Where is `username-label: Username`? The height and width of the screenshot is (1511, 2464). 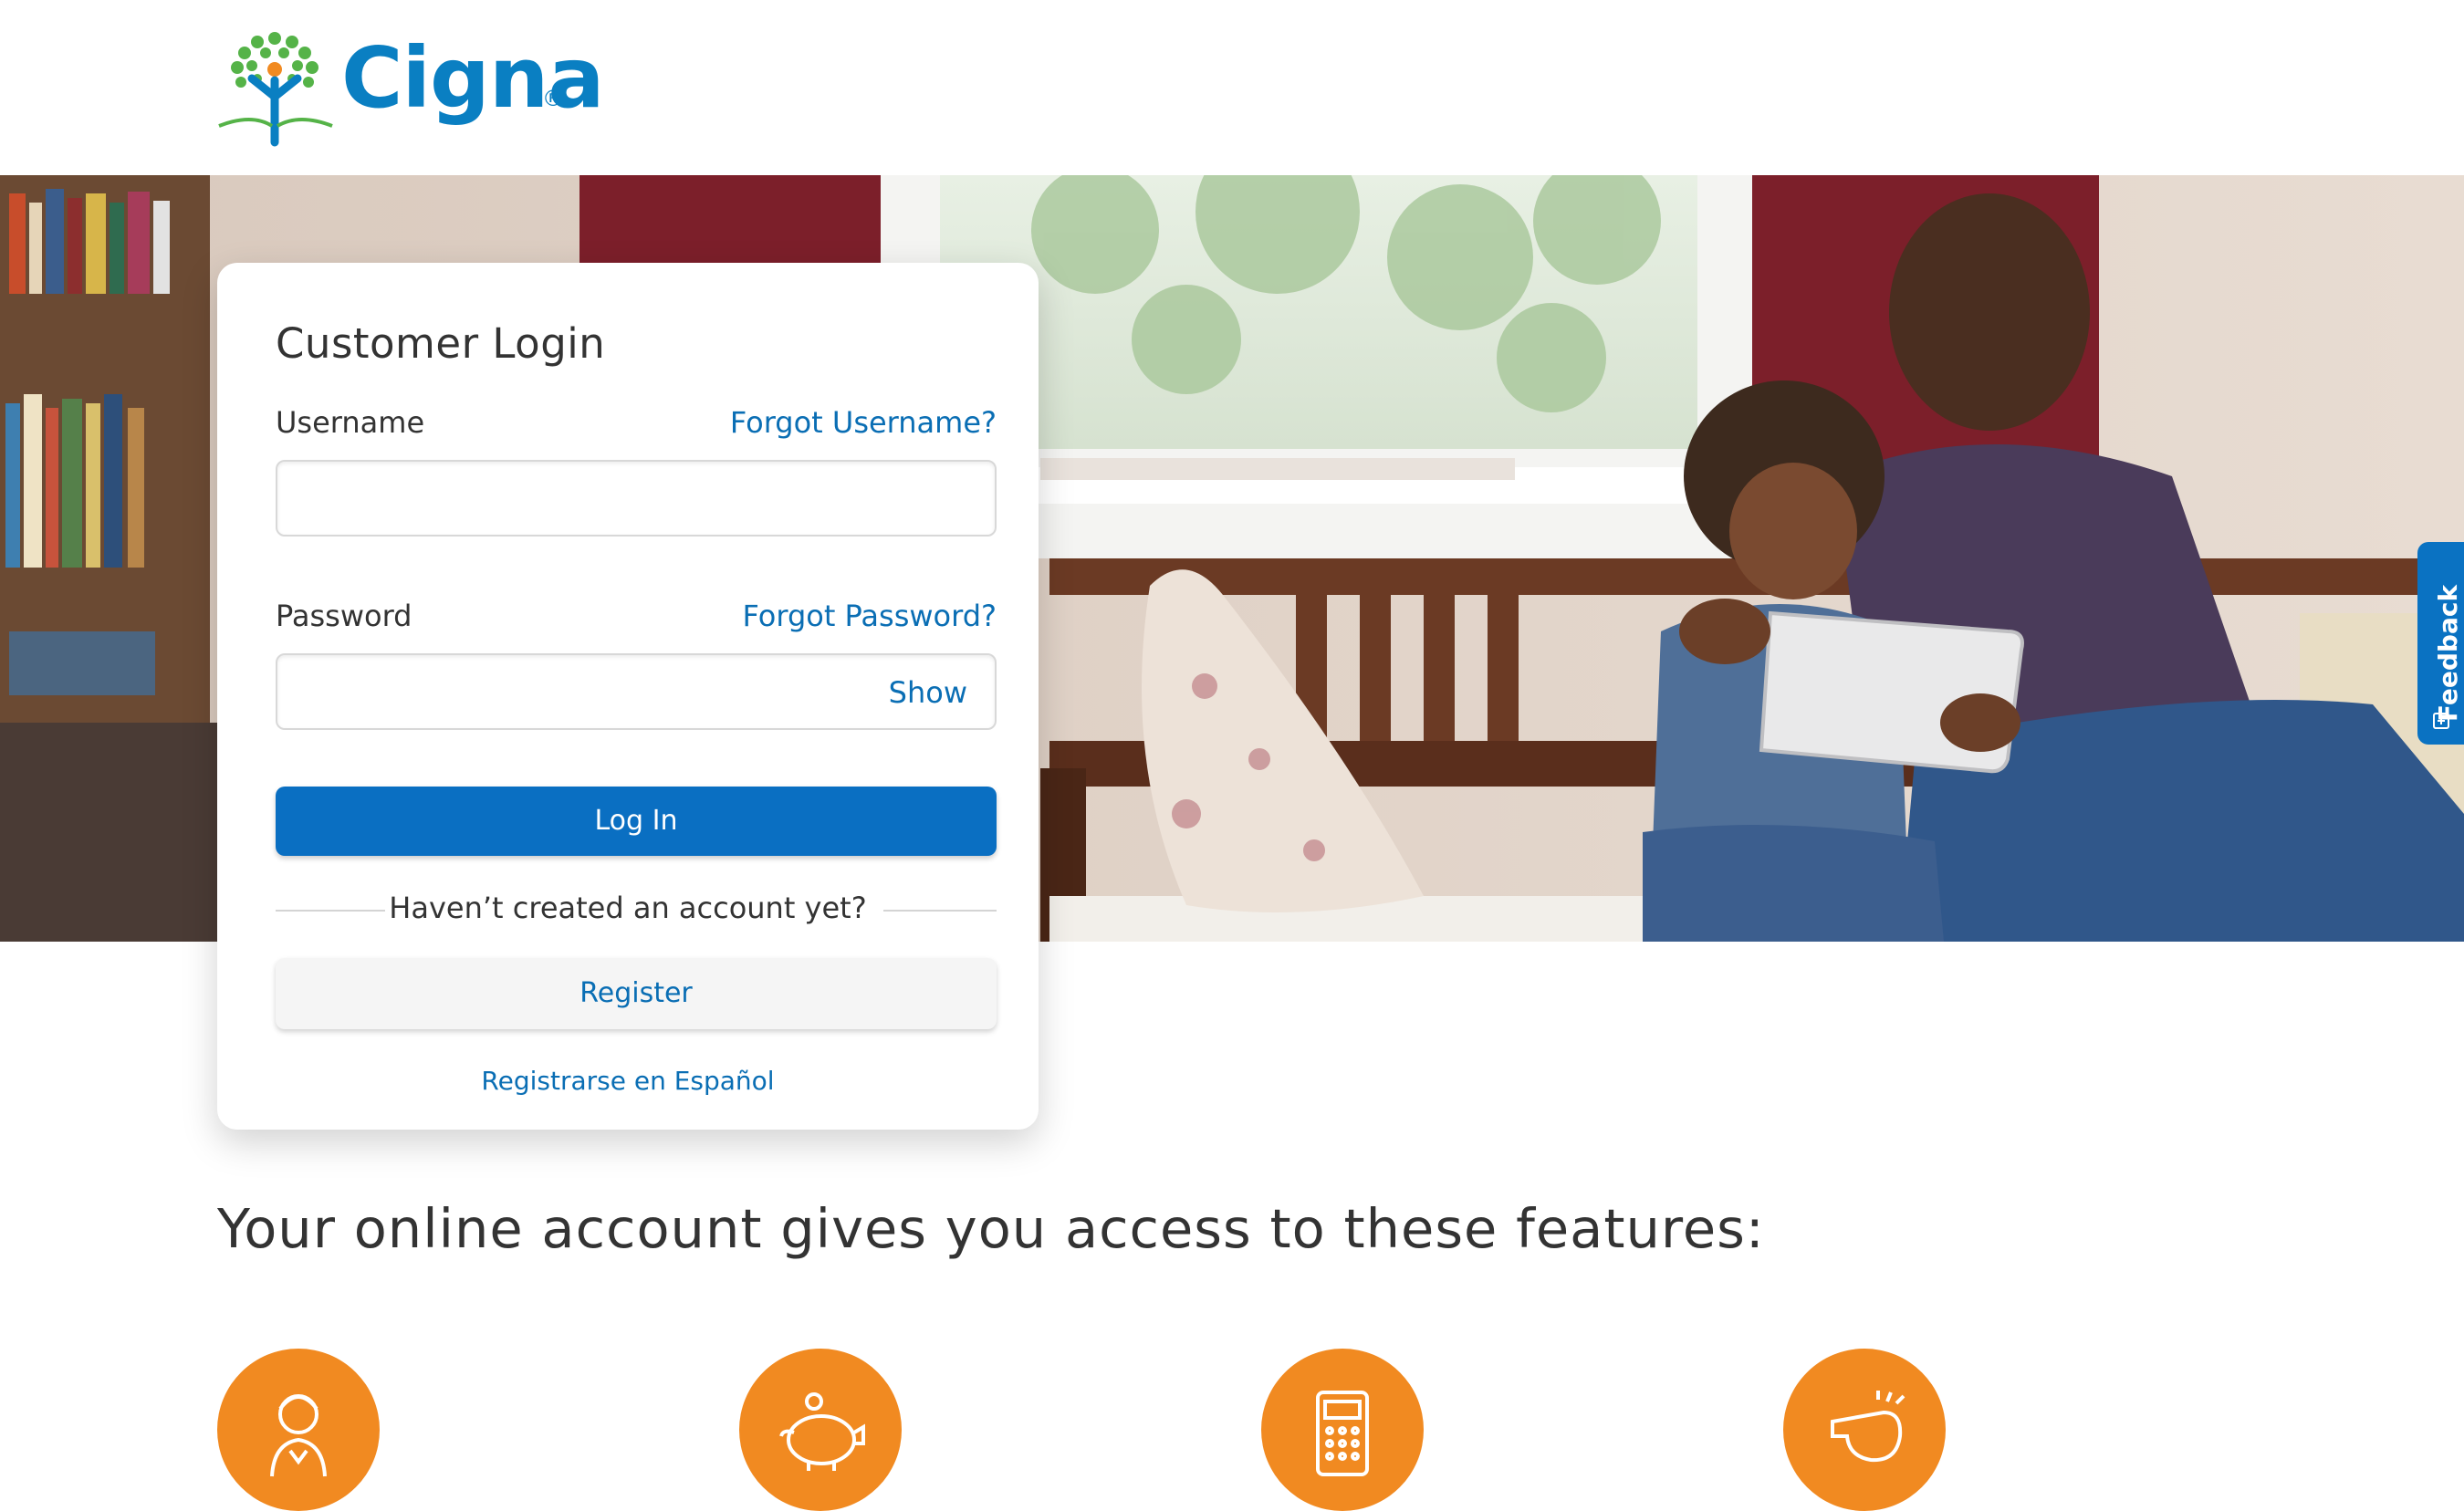 username-label: Username is located at coordinates (350, 423).